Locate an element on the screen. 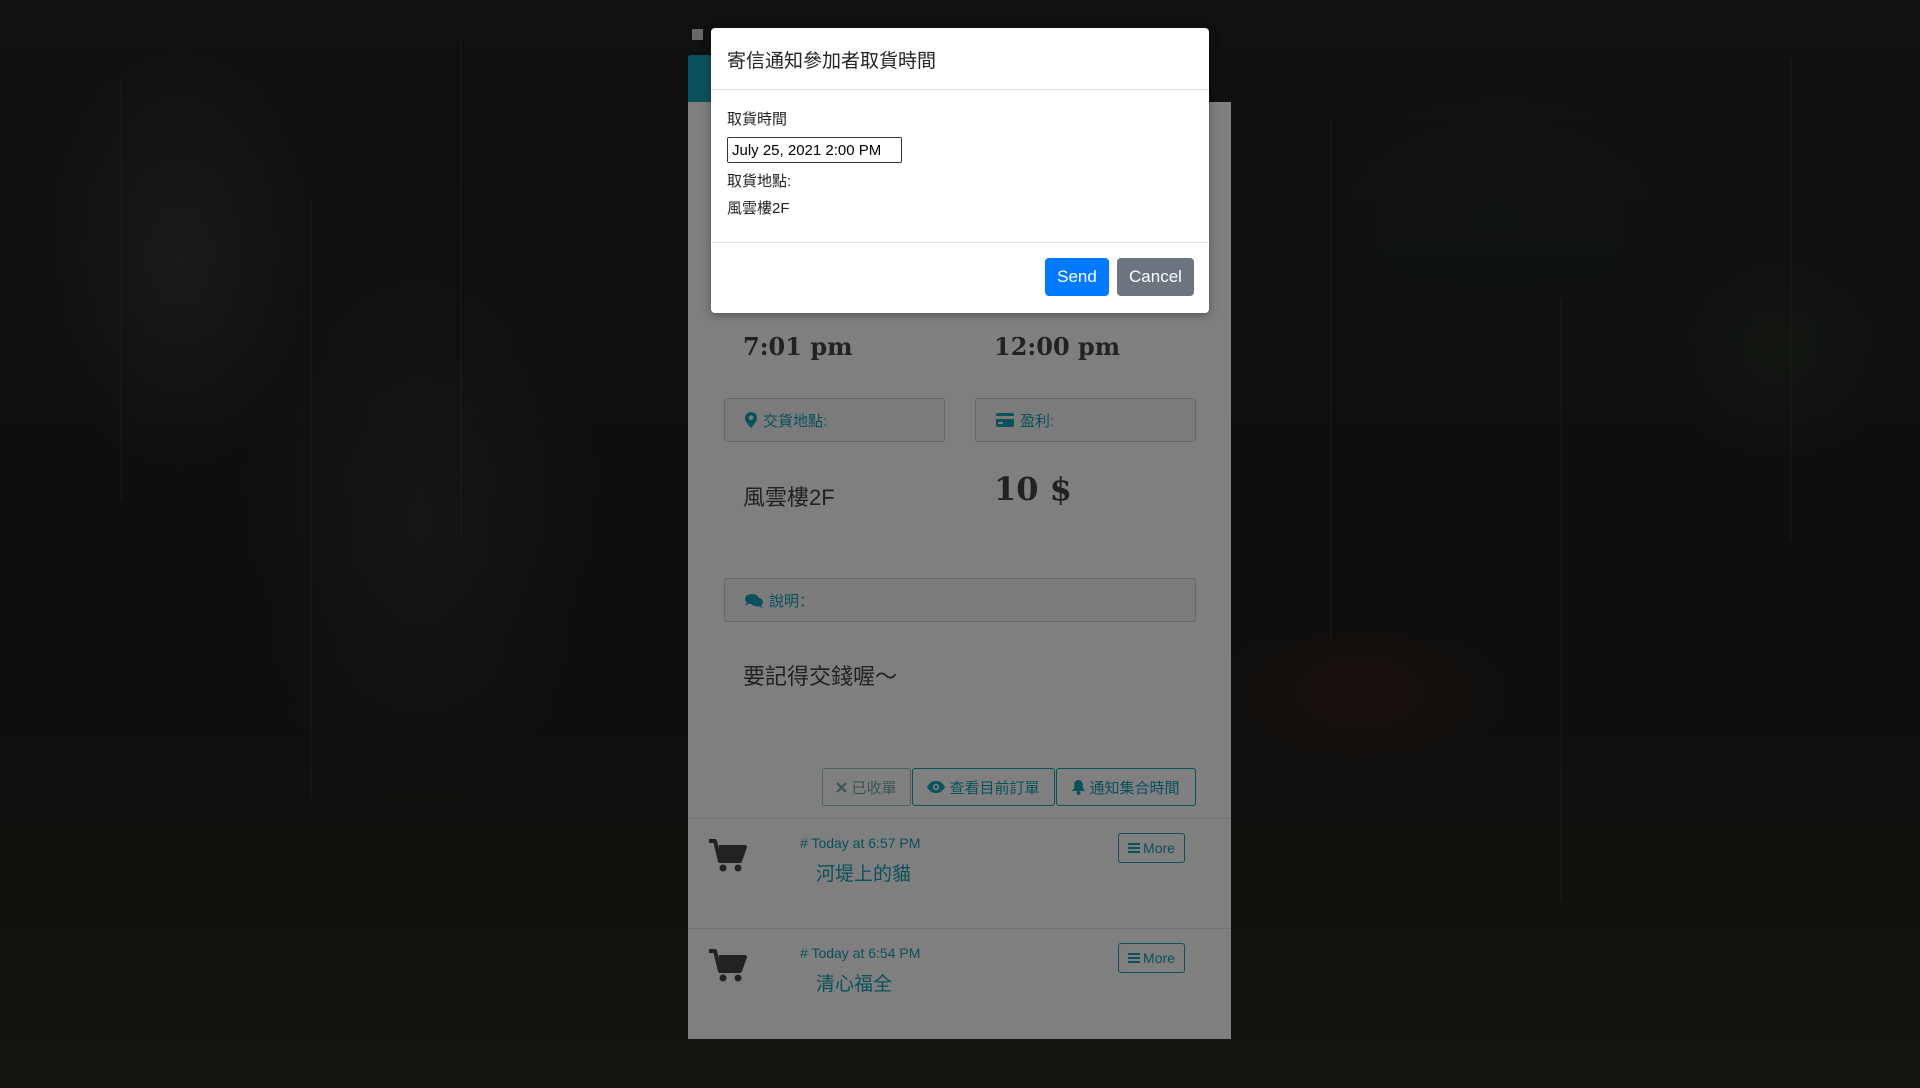 This screenshot has width=1920, height=1088. modal-footer: Send Cancel is located at coordinates (960, 278).